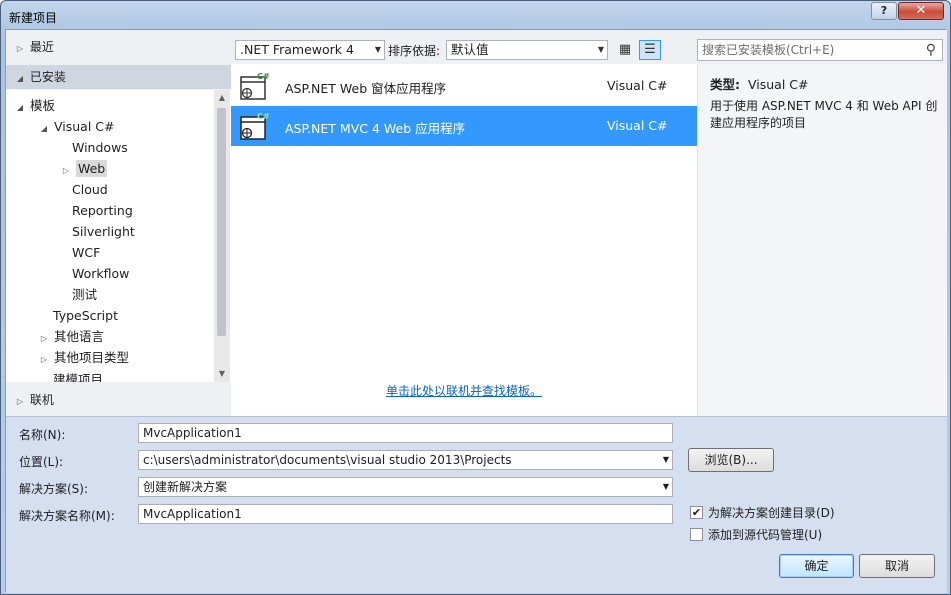 This screenshot has height=595, width=951. What do you see at coordinates (185, 487) in the screenshot?
I see `solution-value: 创建新解决方案` at bounding box center [185, 487].